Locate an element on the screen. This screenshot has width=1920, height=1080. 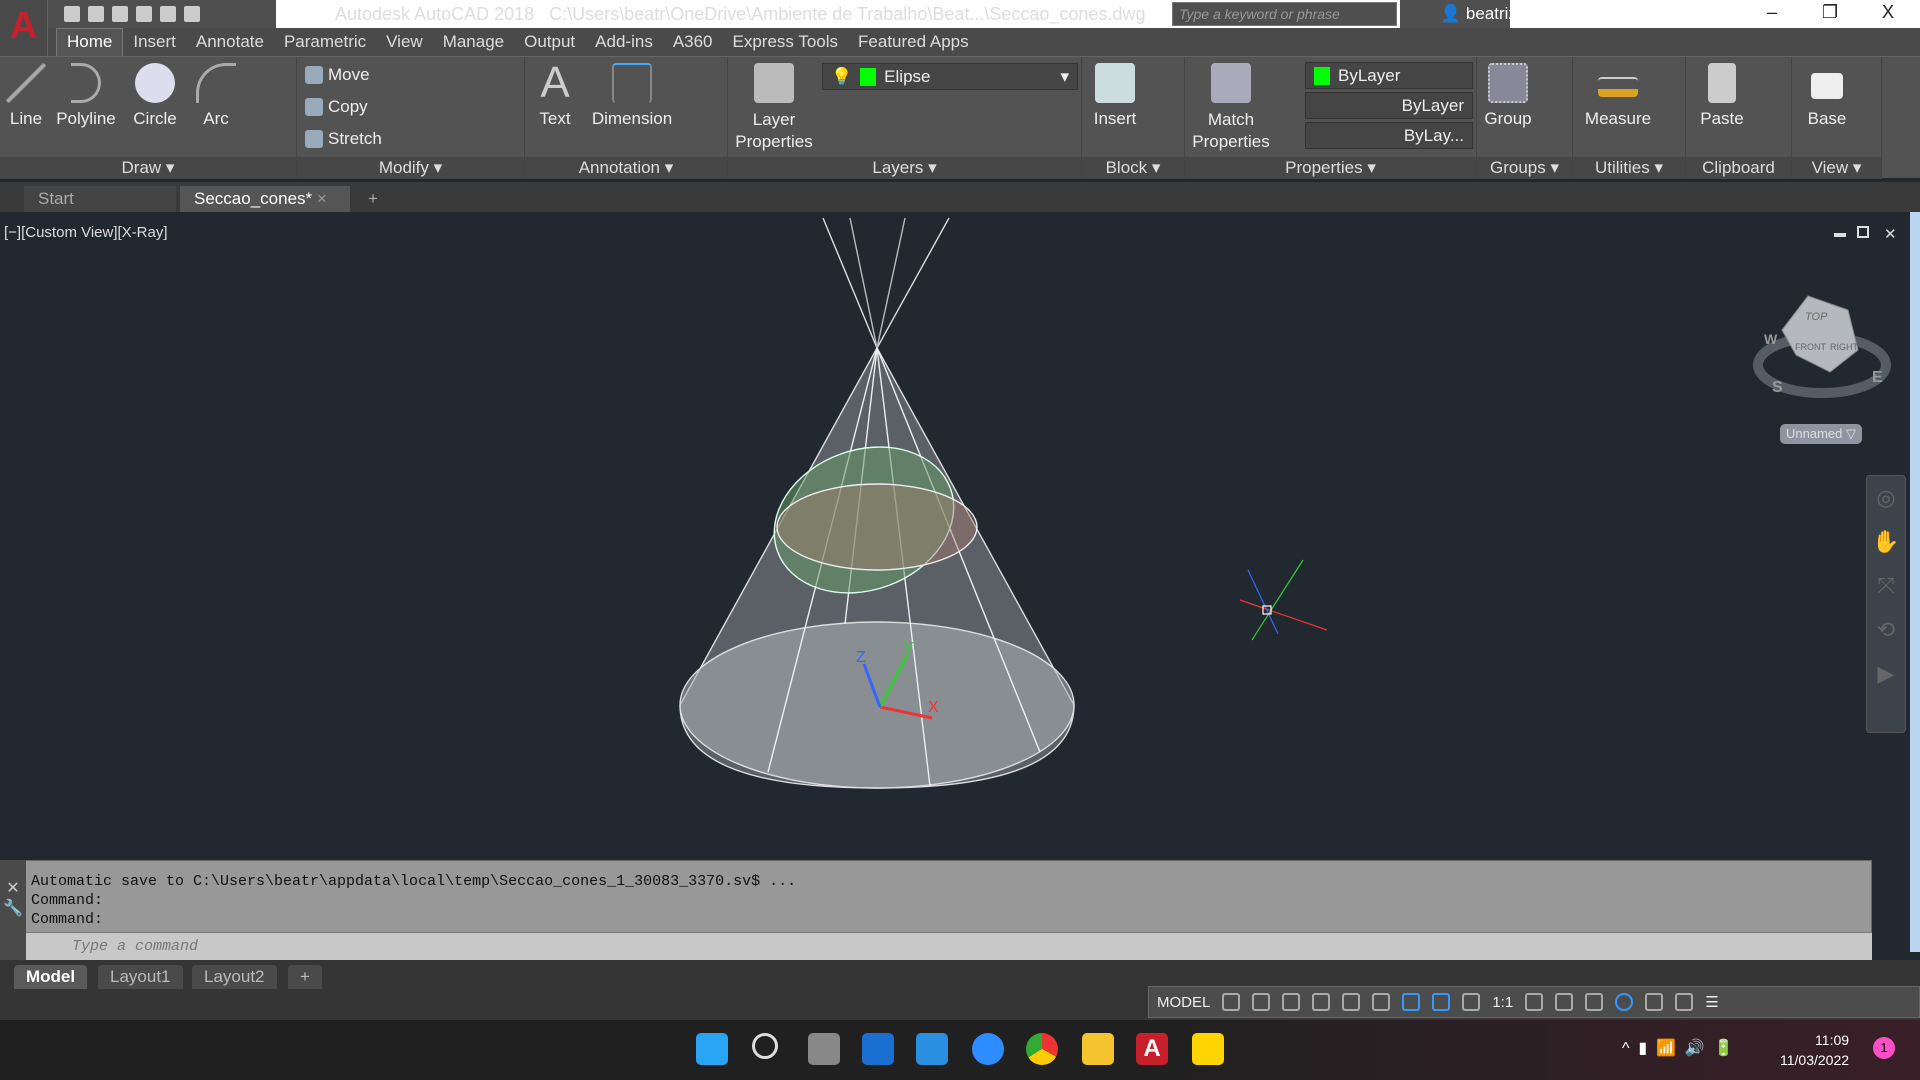
text-button: A Text is located at coordinates (555, 95).